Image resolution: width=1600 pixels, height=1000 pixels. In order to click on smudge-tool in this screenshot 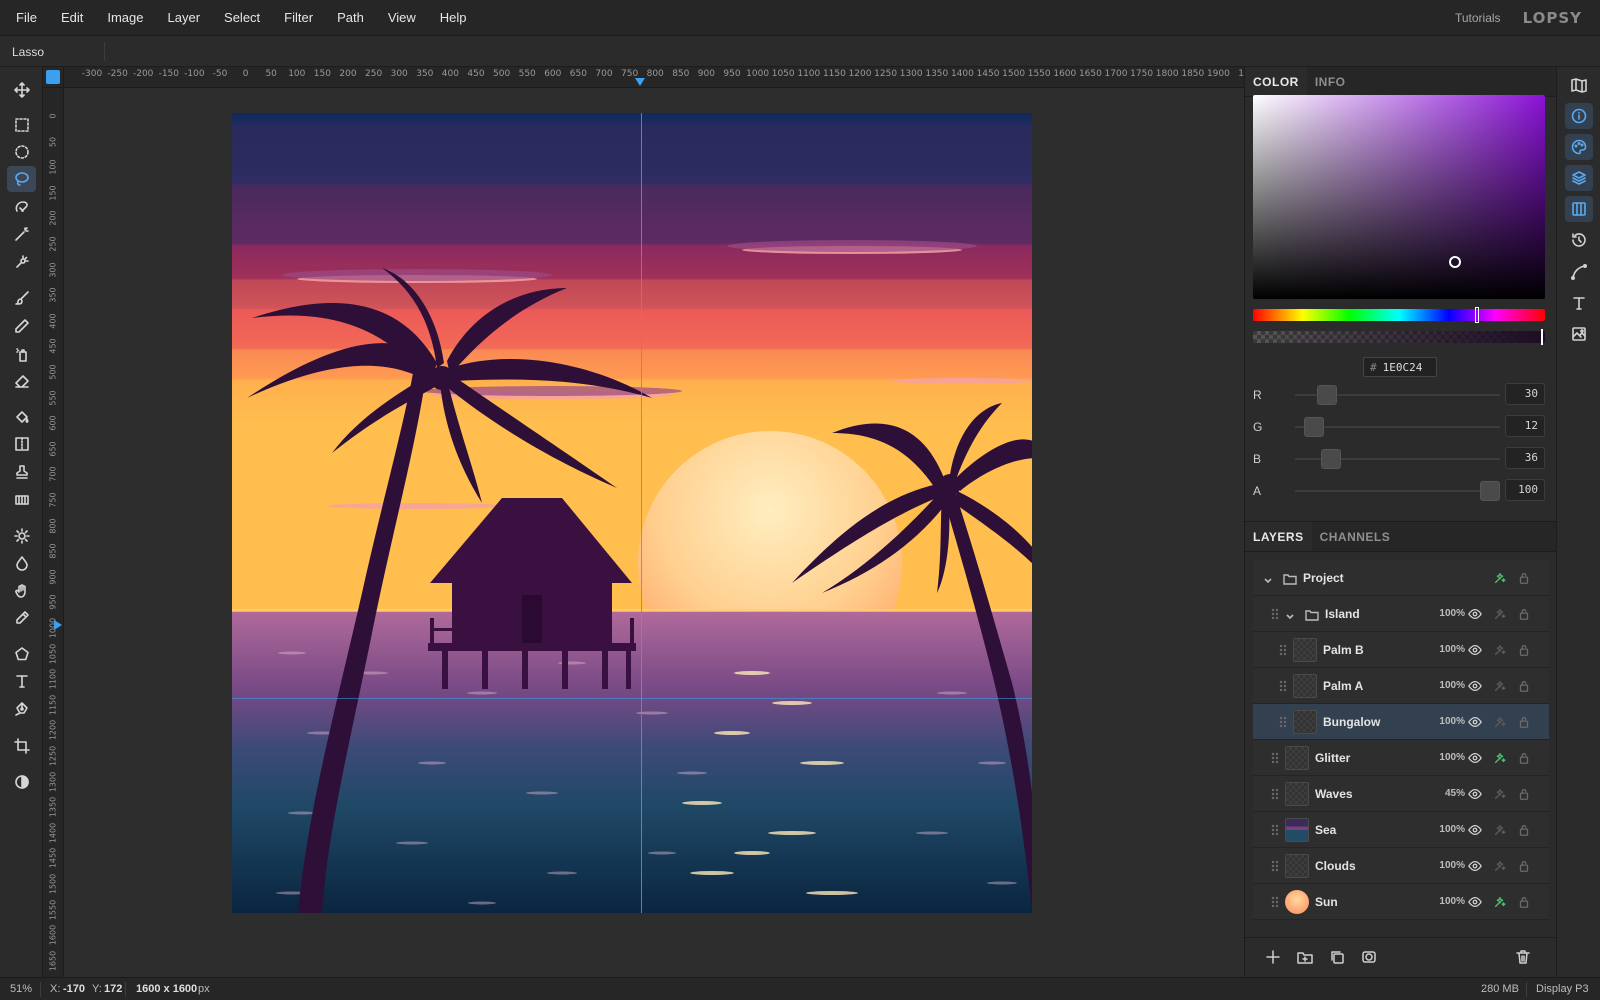, I will do `click(21, 591)`.